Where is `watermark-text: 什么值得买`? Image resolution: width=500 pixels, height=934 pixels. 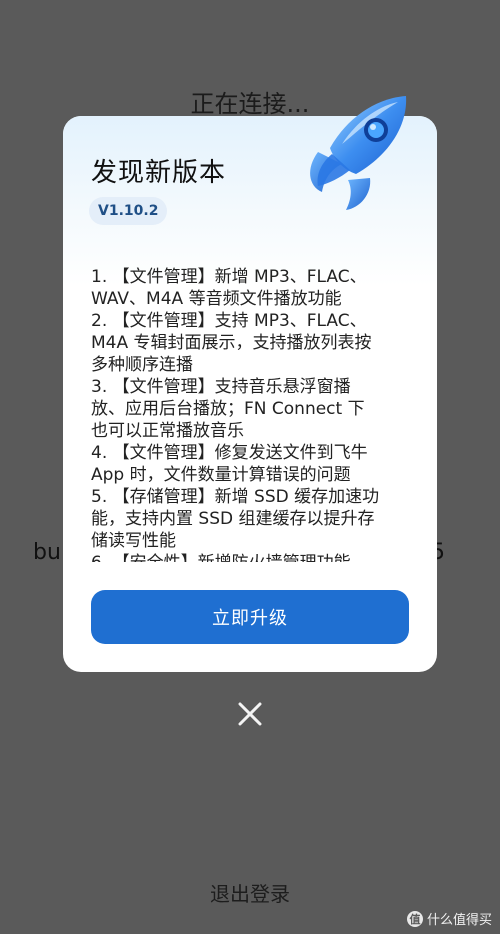 watermark-text: 什么值得买 is located at coordinates (459, 920).